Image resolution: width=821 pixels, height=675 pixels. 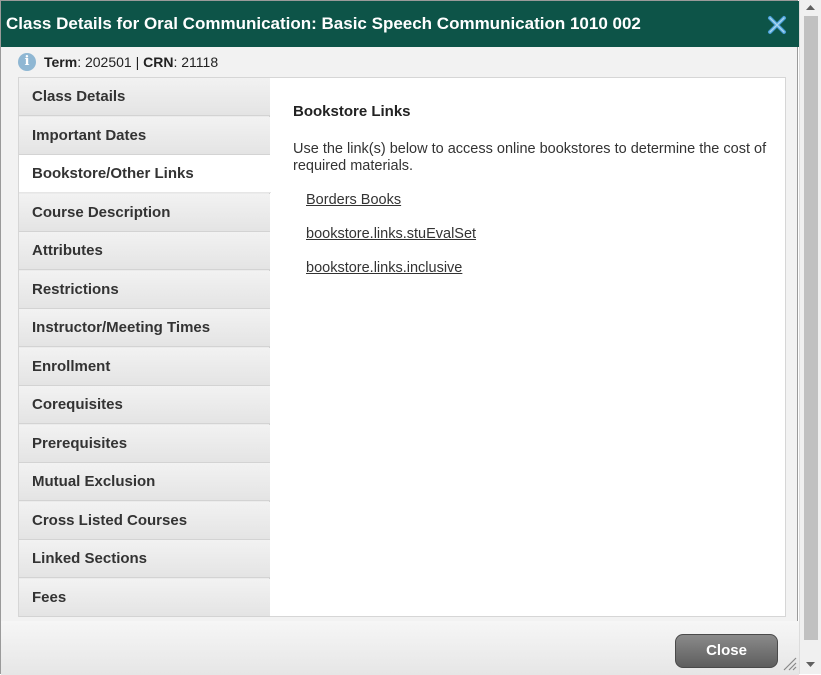 What do you see at coordinates (144, 443) in the screenshot?
I see `nav-item-prerequisites: Prerequisites` at bounding box center [144, 443].